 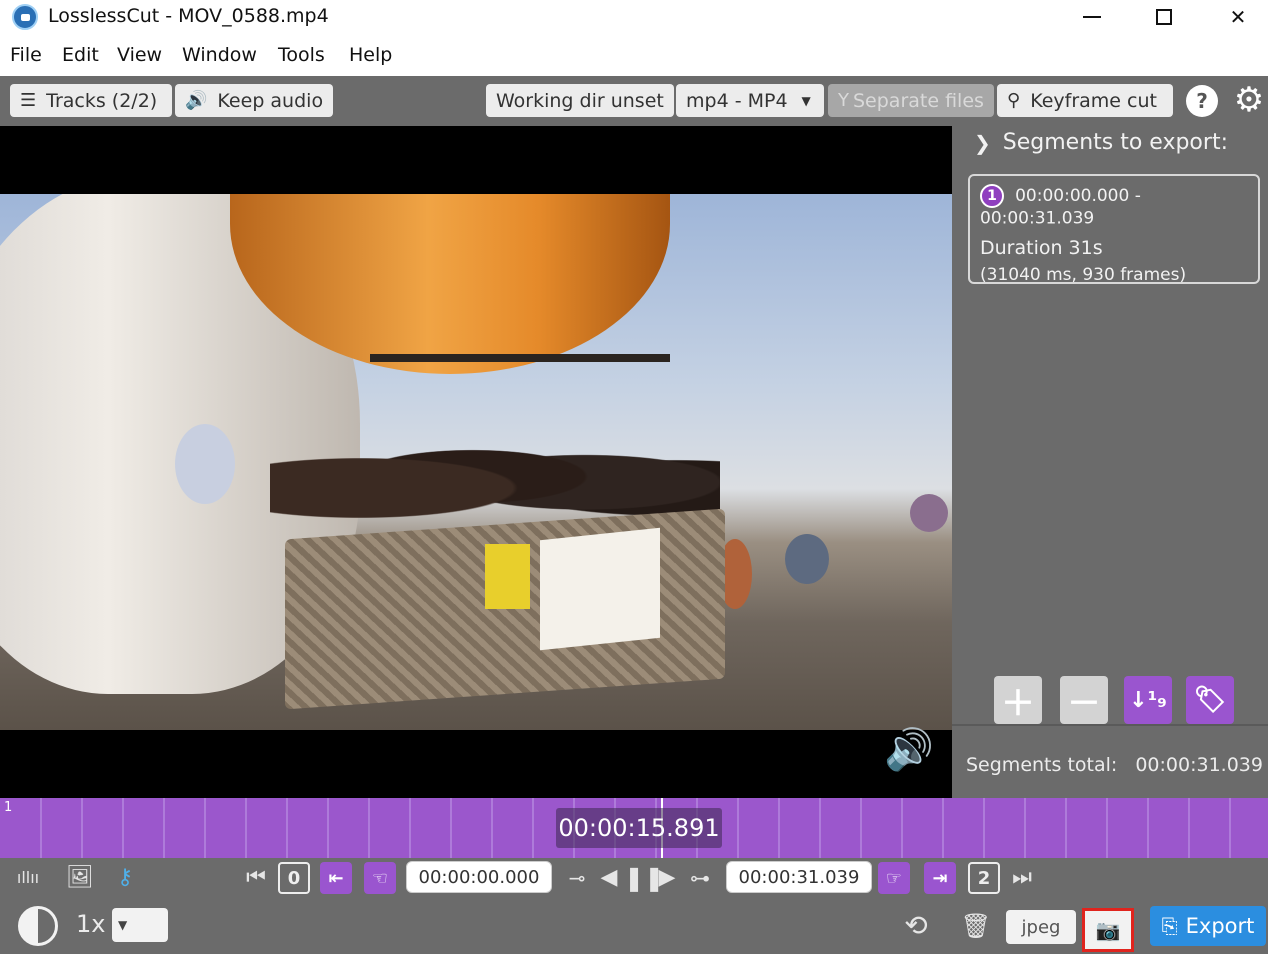 I want to click on tracks-button: ☰ Tracks (2/2), so click(x=91, y=100).